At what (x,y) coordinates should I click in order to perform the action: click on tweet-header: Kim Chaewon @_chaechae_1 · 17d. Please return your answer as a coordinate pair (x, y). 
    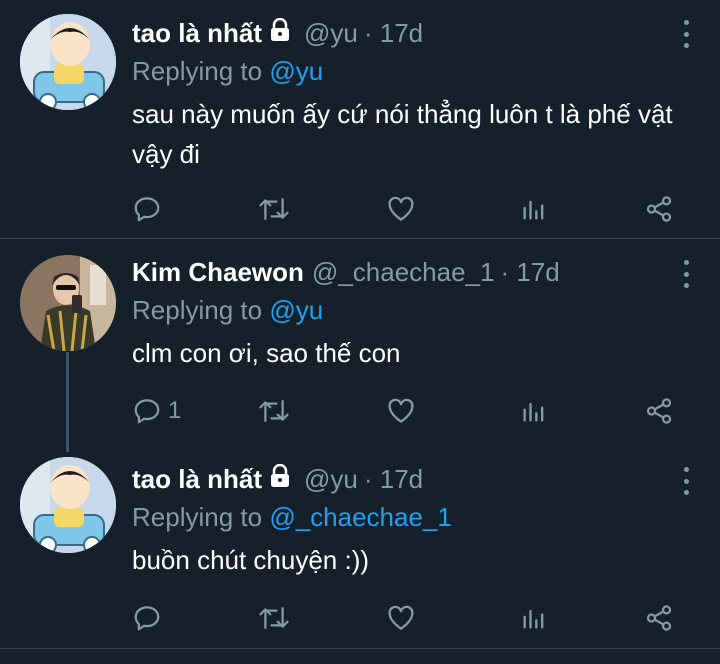
    Looking at the image, I should click on (426, 274).